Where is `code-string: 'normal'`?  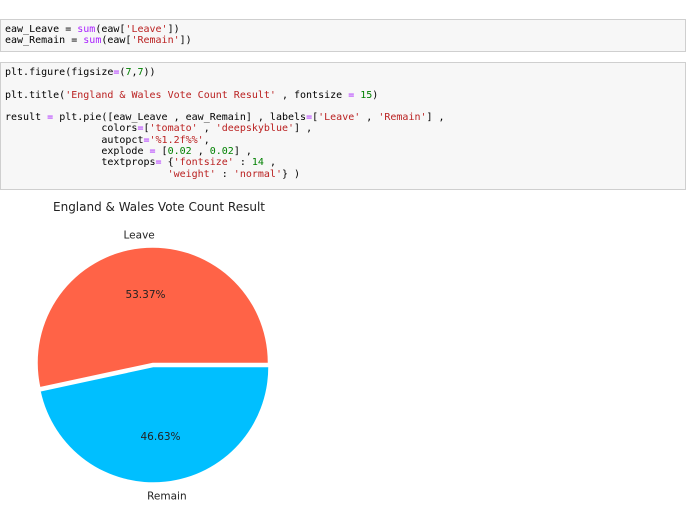 code-string: 'normal' is located at coordinates (257, 174).